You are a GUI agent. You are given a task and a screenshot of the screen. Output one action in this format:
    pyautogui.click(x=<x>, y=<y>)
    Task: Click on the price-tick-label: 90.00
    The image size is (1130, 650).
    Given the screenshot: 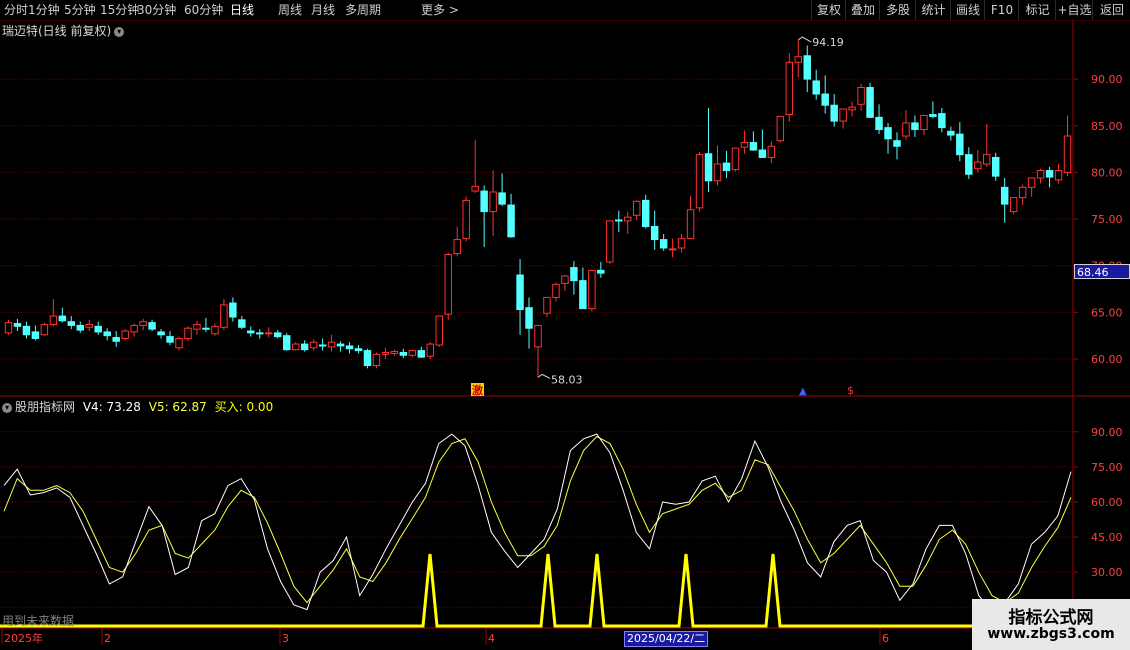 What is the action you would take?
    pyautogui.click(x=1107, y=79)
    